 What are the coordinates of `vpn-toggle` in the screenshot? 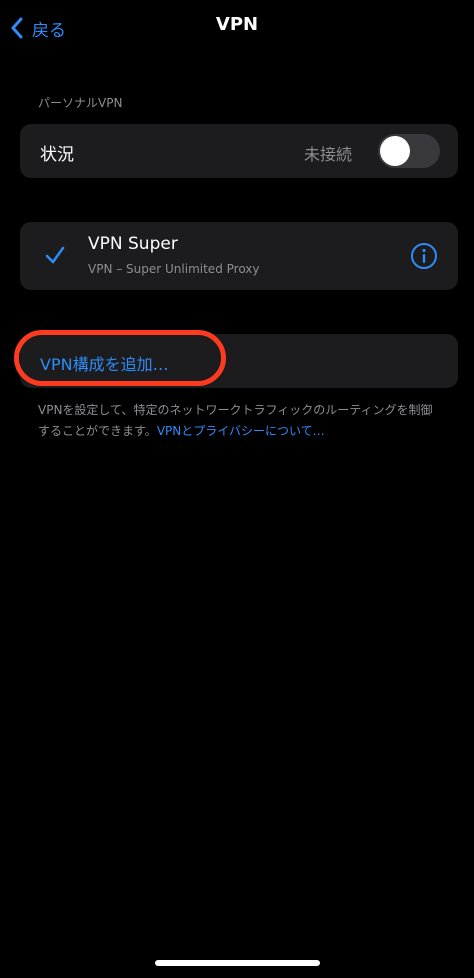 It's located at (409, 151).